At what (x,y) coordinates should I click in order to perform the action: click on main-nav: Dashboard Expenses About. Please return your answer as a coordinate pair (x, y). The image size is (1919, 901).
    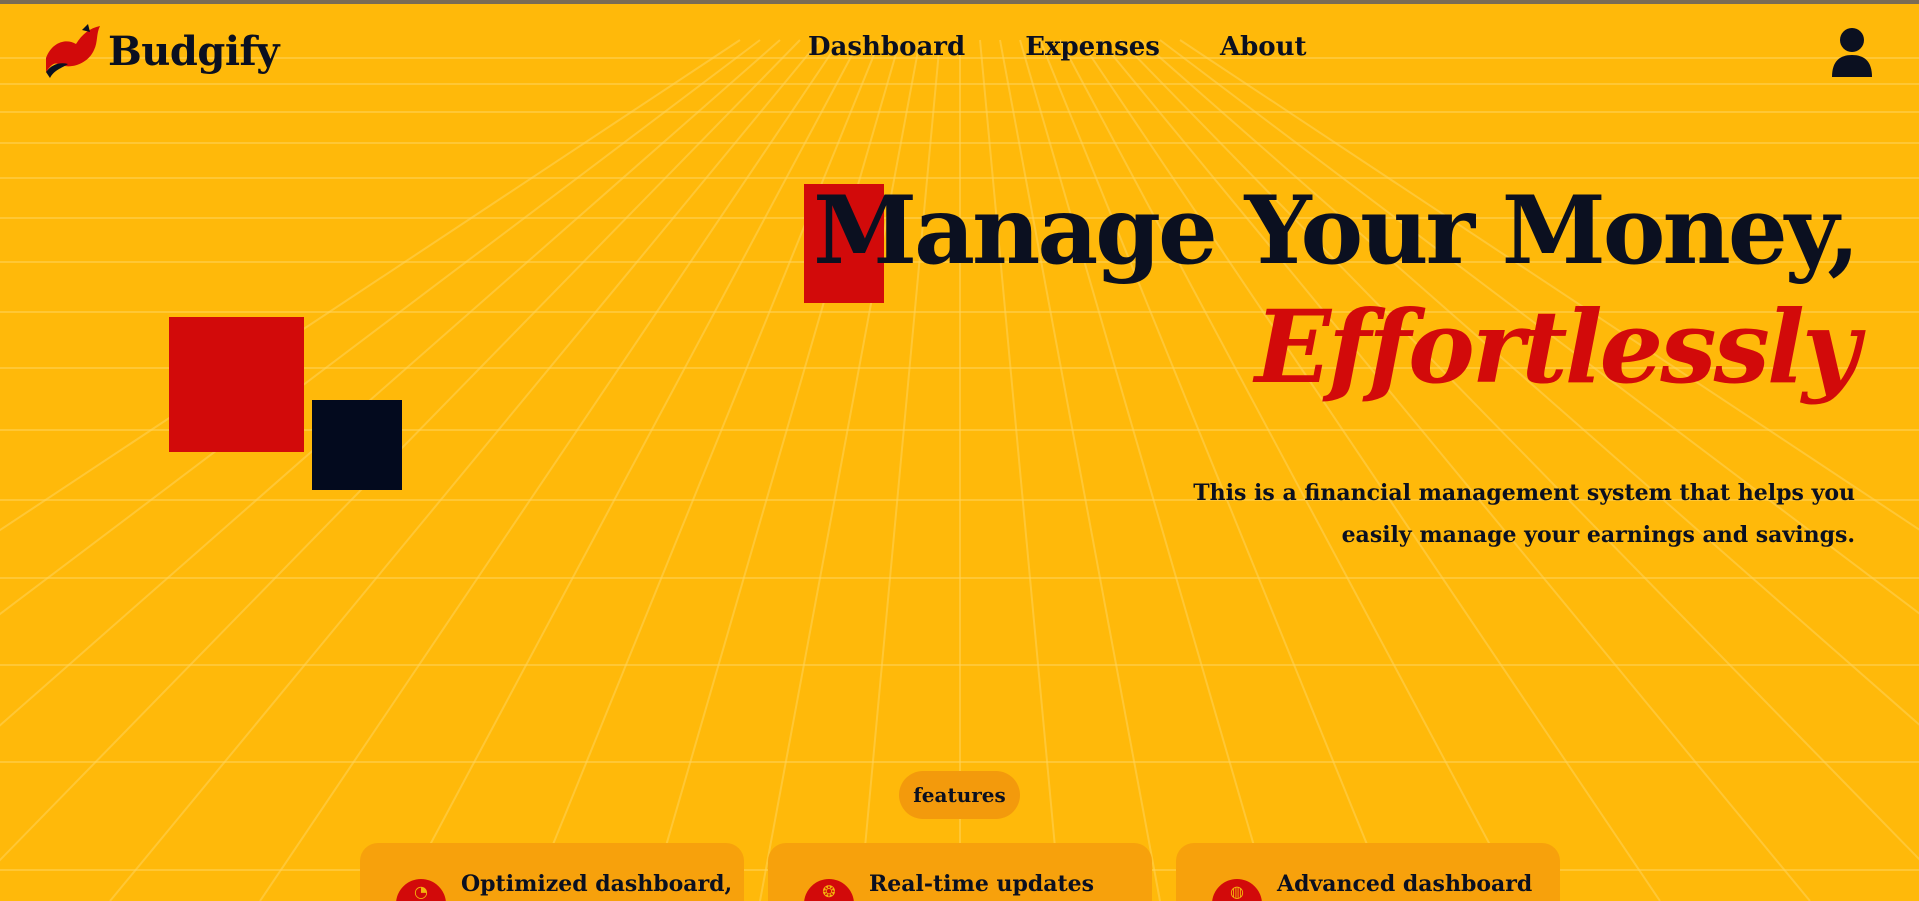
    Looking at the image, I should click on (1057, 47).